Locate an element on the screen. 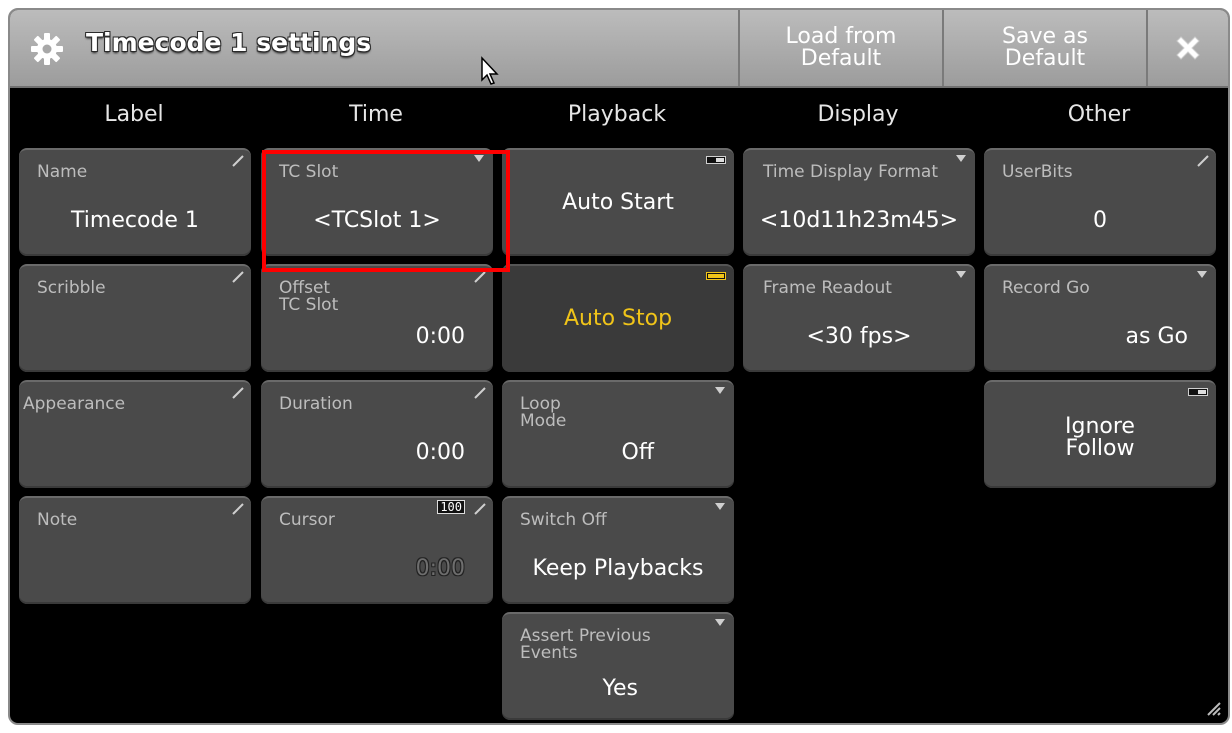 This screenshot has width=1232, height=733. note-label: Note is located at coordinates (57, 520).